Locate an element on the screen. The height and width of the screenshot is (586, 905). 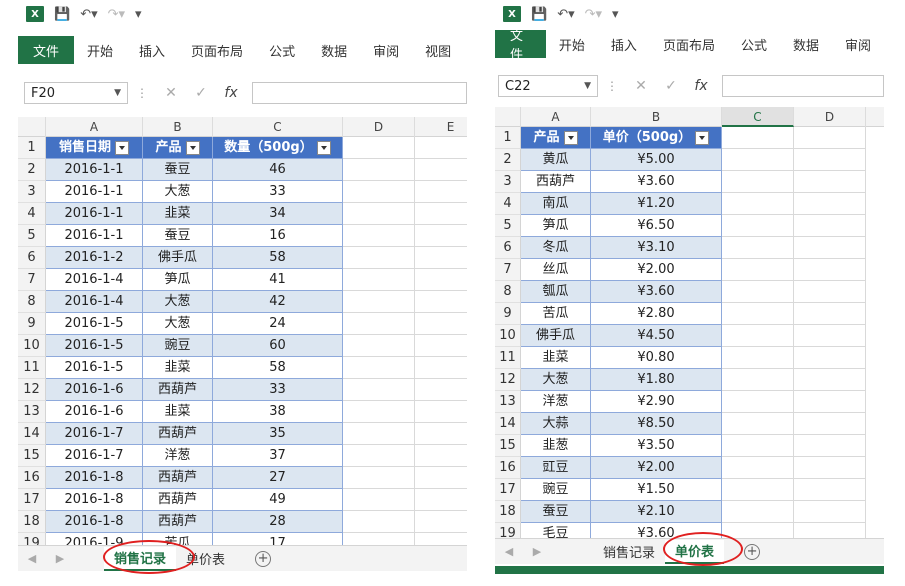
table-cell: ¥0.80 is located at coordinates (656, 358).